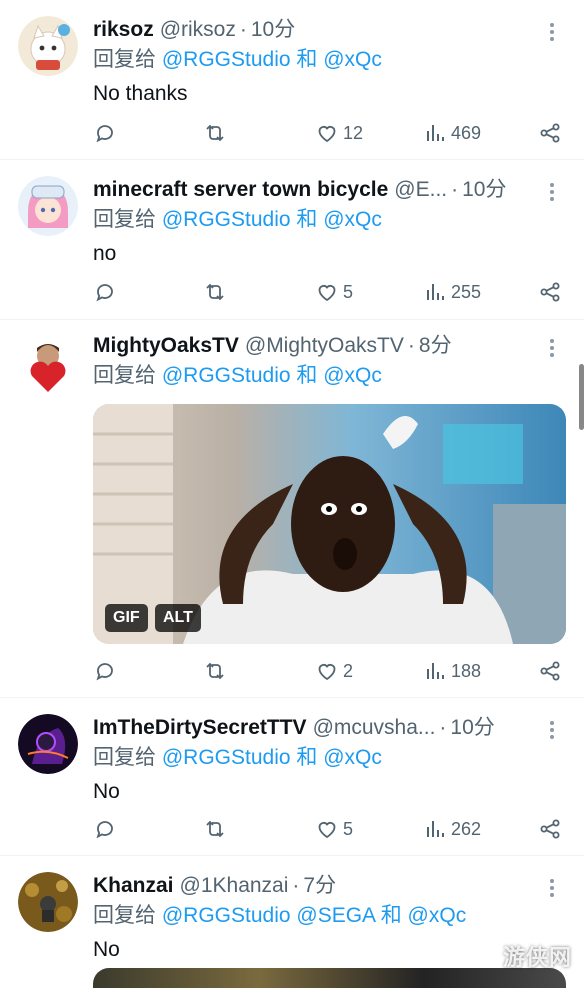 The height and width of the screenshot is (988, 584). Describe the element at coordinates (435, 346) in the screenshot. I see `timestamp: 8分` at that location.